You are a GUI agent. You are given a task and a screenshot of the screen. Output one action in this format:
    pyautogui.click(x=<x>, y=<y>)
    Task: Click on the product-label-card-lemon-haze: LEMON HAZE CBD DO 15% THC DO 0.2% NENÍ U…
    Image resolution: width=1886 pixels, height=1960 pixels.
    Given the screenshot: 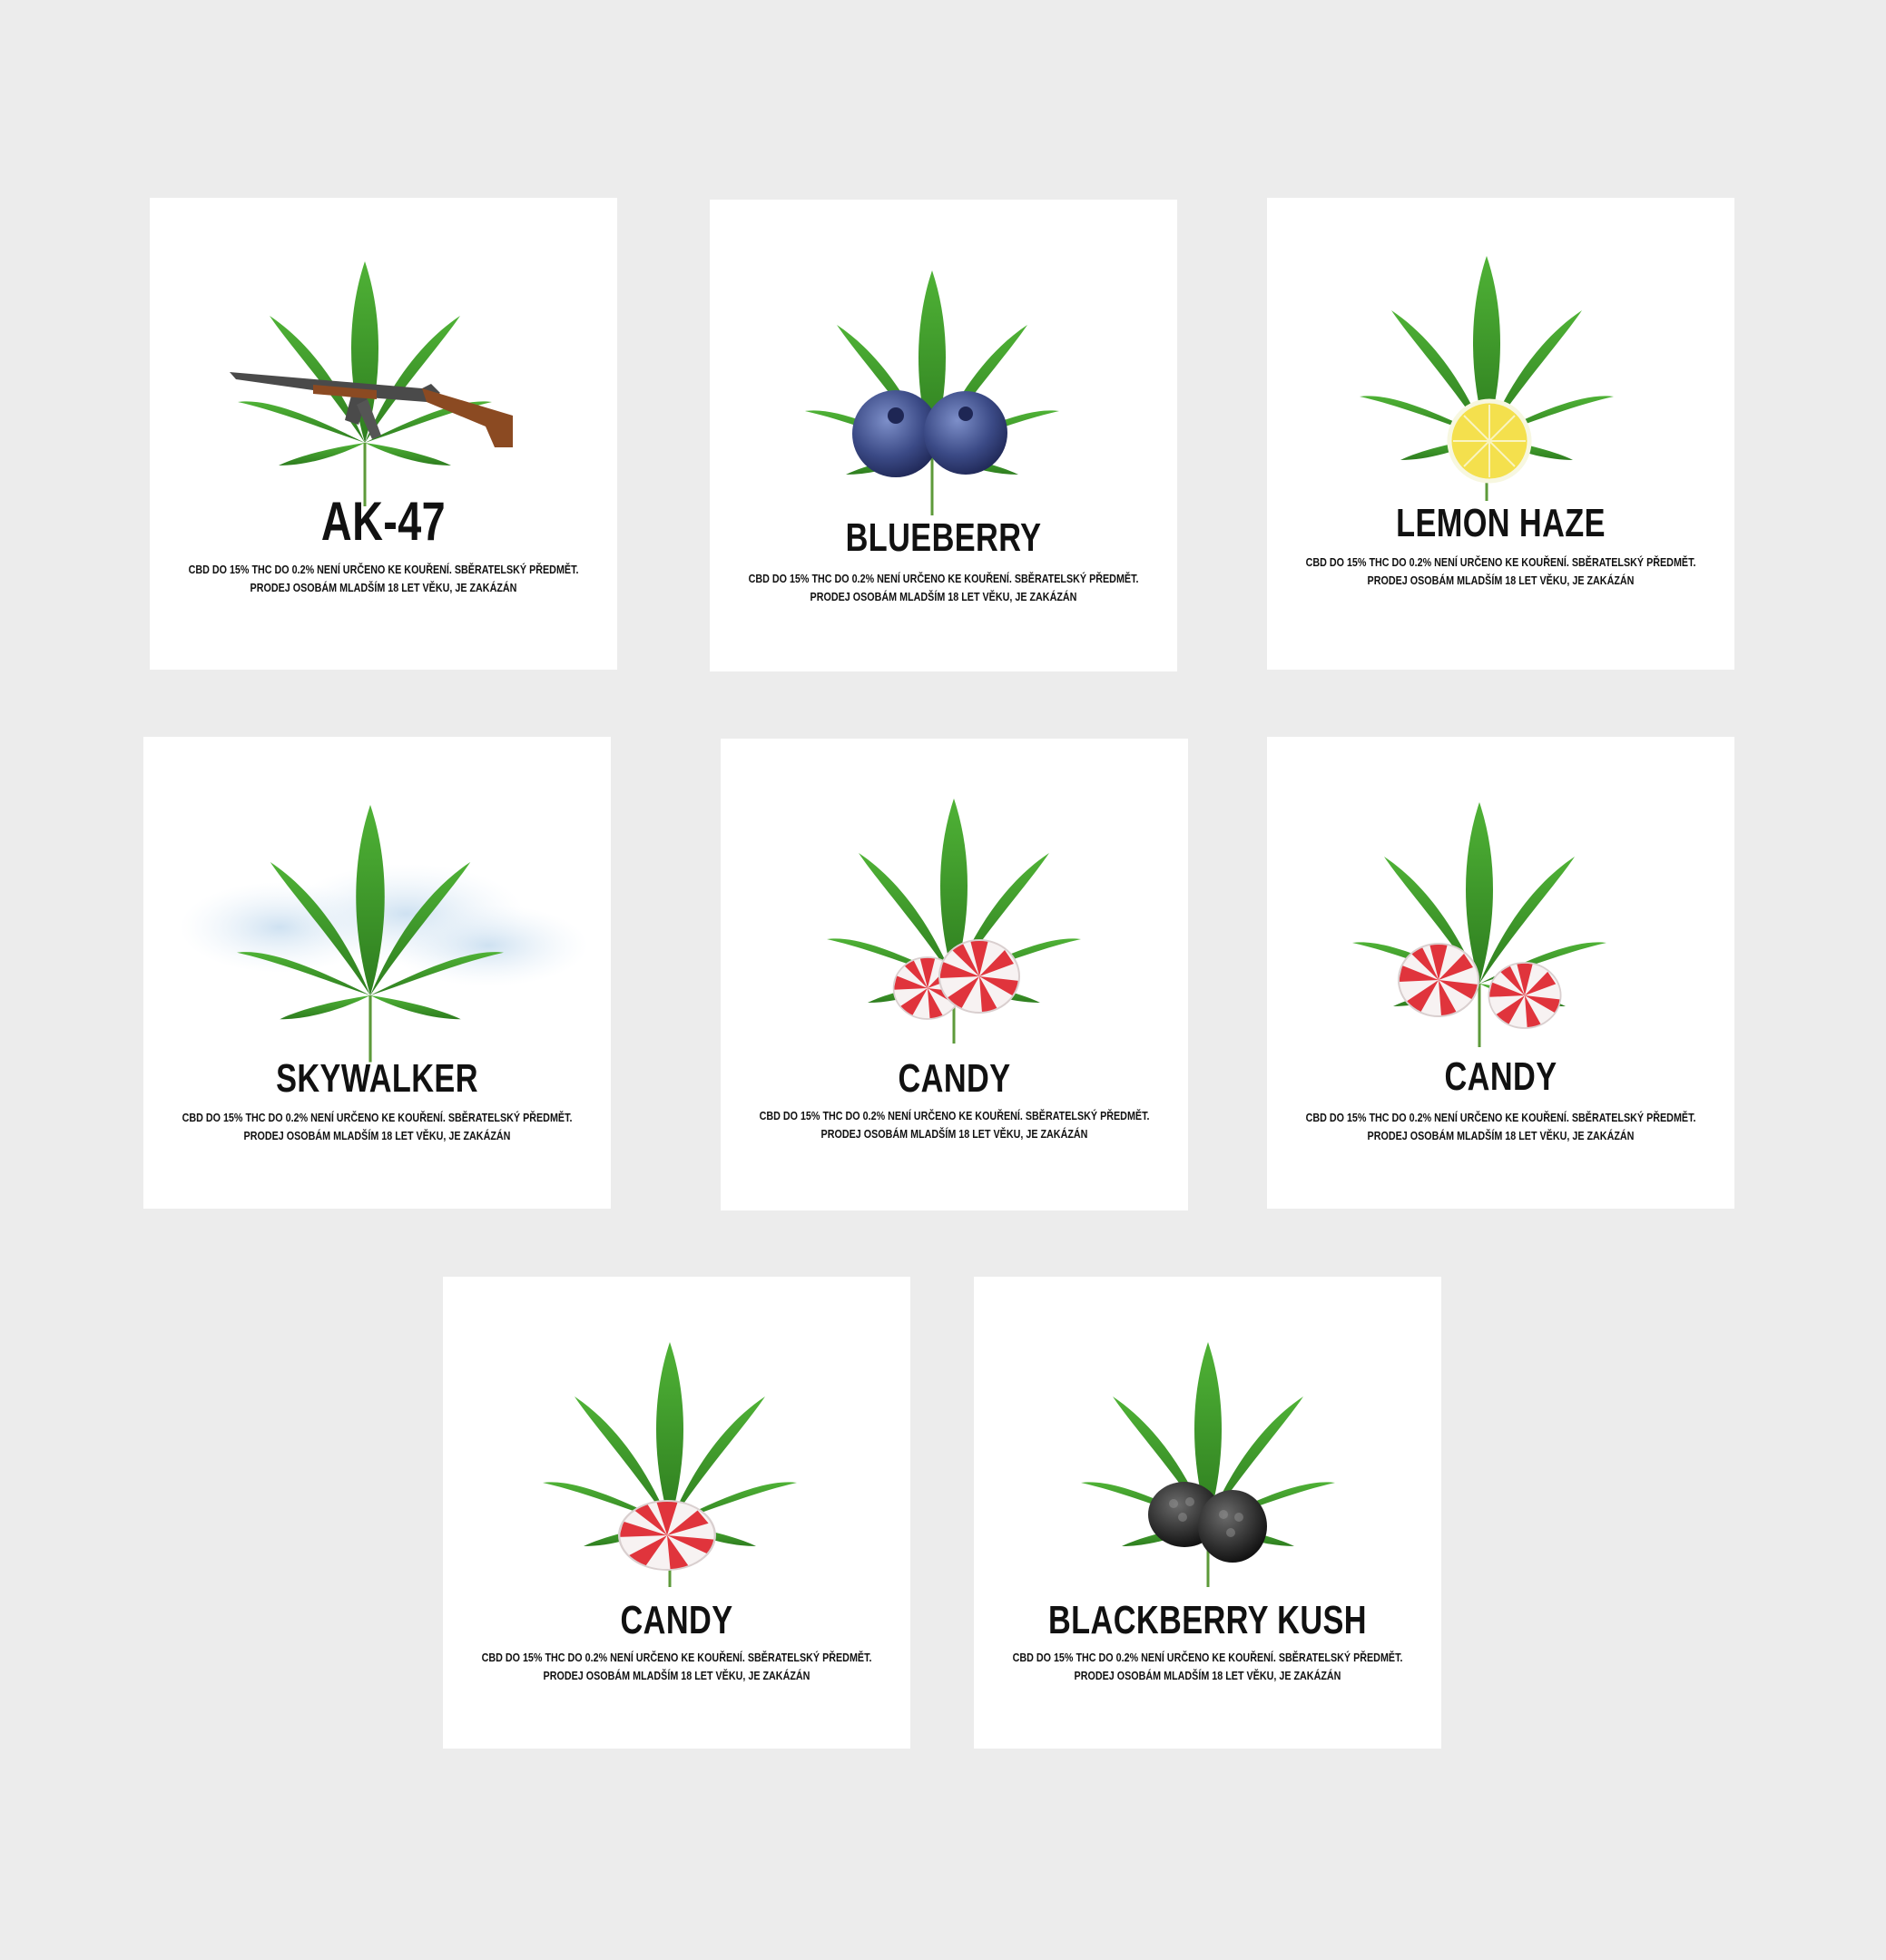 What is the action you would take?
    pyautogui.click(x=1501, y=434)
    